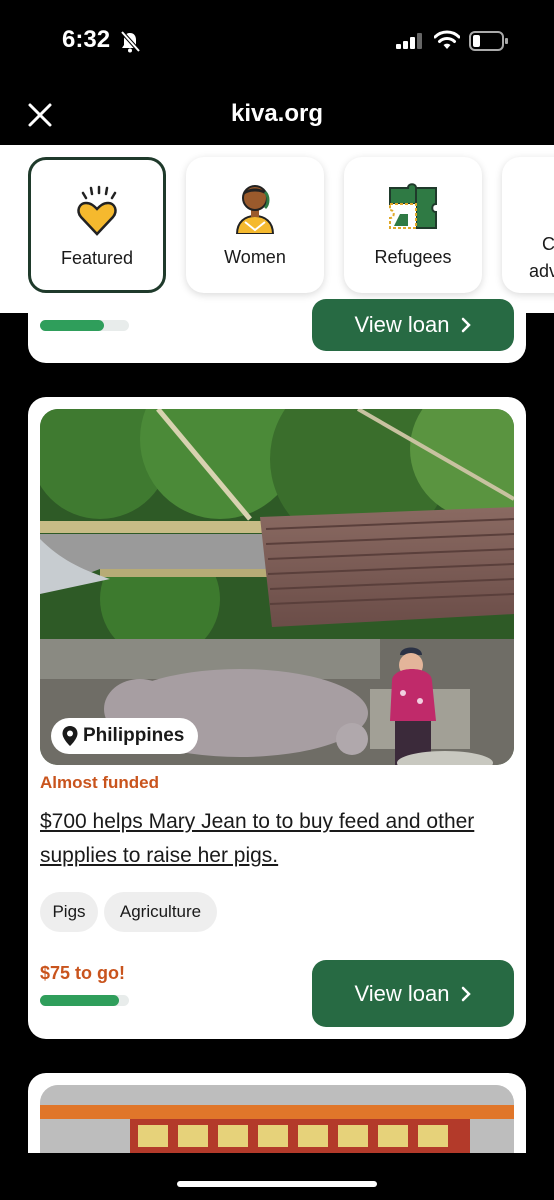 The height and width of the screenshot is (1200, 554). I want to click on category-featured: Featured, so click(97, 225).